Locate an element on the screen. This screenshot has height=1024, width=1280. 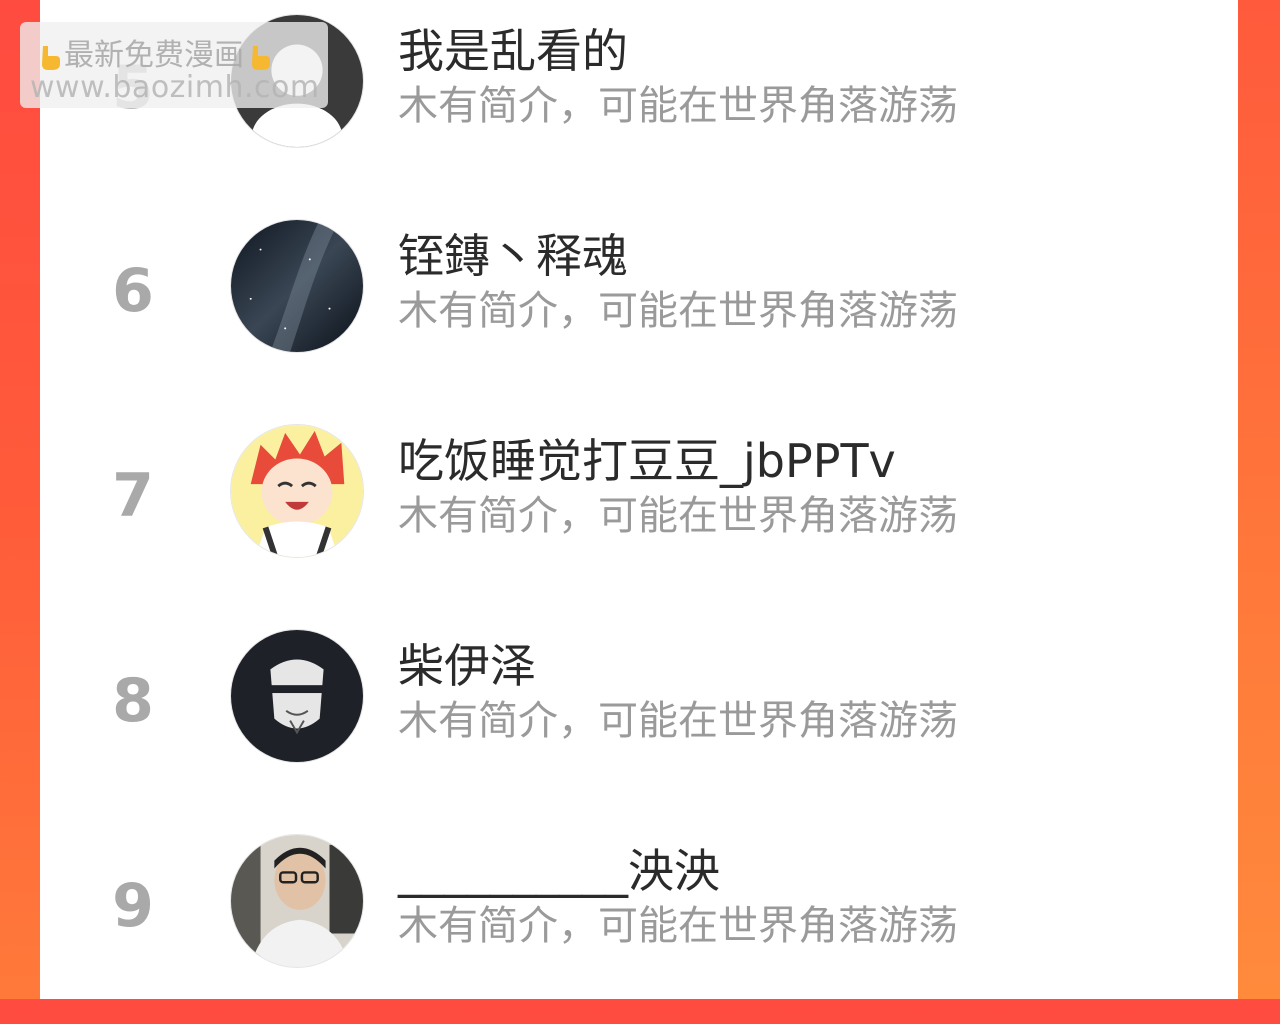
masked-face-avatar is located at coordinates (297, 696).